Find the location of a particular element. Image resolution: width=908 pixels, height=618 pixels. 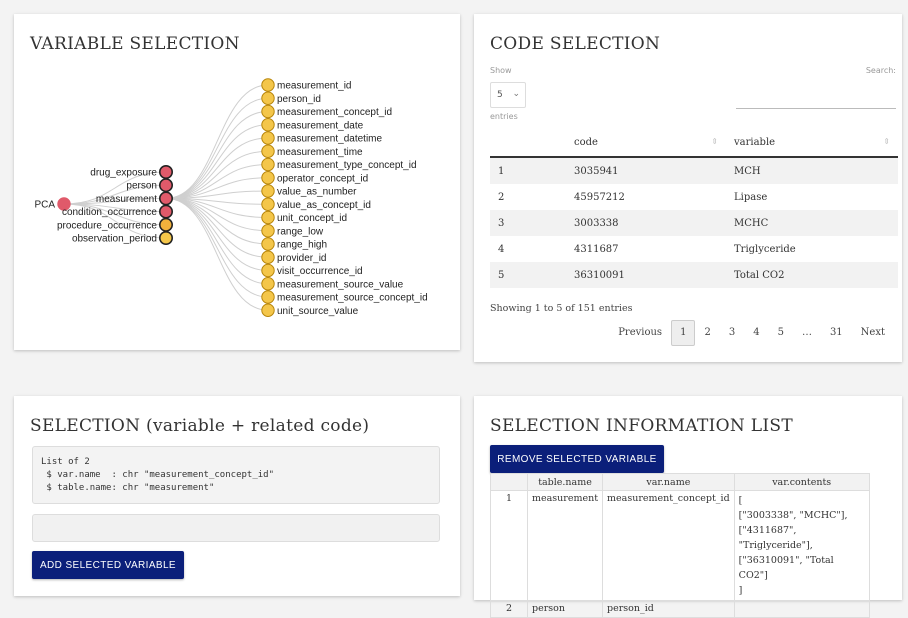

row-index: 5 is located at coordinates (528, 275).